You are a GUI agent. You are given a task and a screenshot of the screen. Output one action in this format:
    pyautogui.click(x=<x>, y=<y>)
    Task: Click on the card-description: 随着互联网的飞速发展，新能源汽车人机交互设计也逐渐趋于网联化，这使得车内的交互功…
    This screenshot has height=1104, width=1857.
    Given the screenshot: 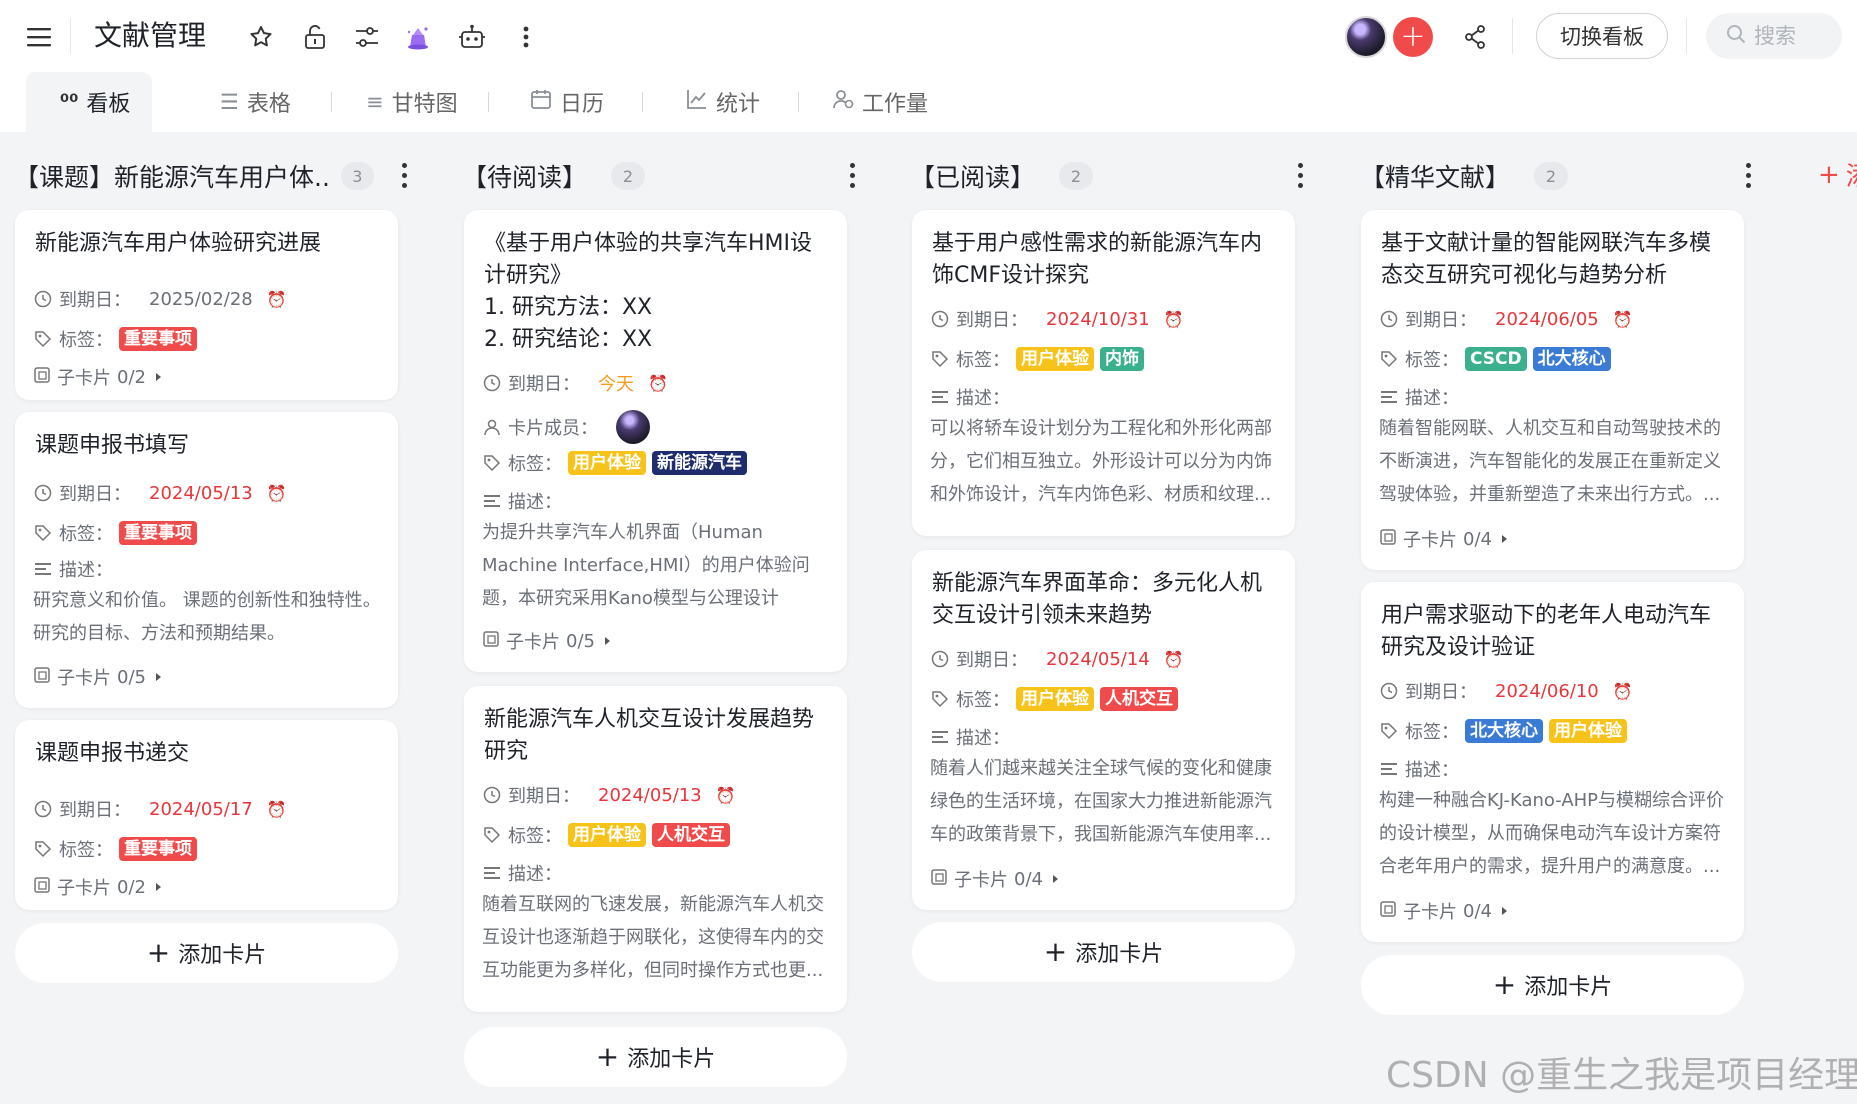 What is the action you would take?
    pyautogui.click(x=653, y=937)
    